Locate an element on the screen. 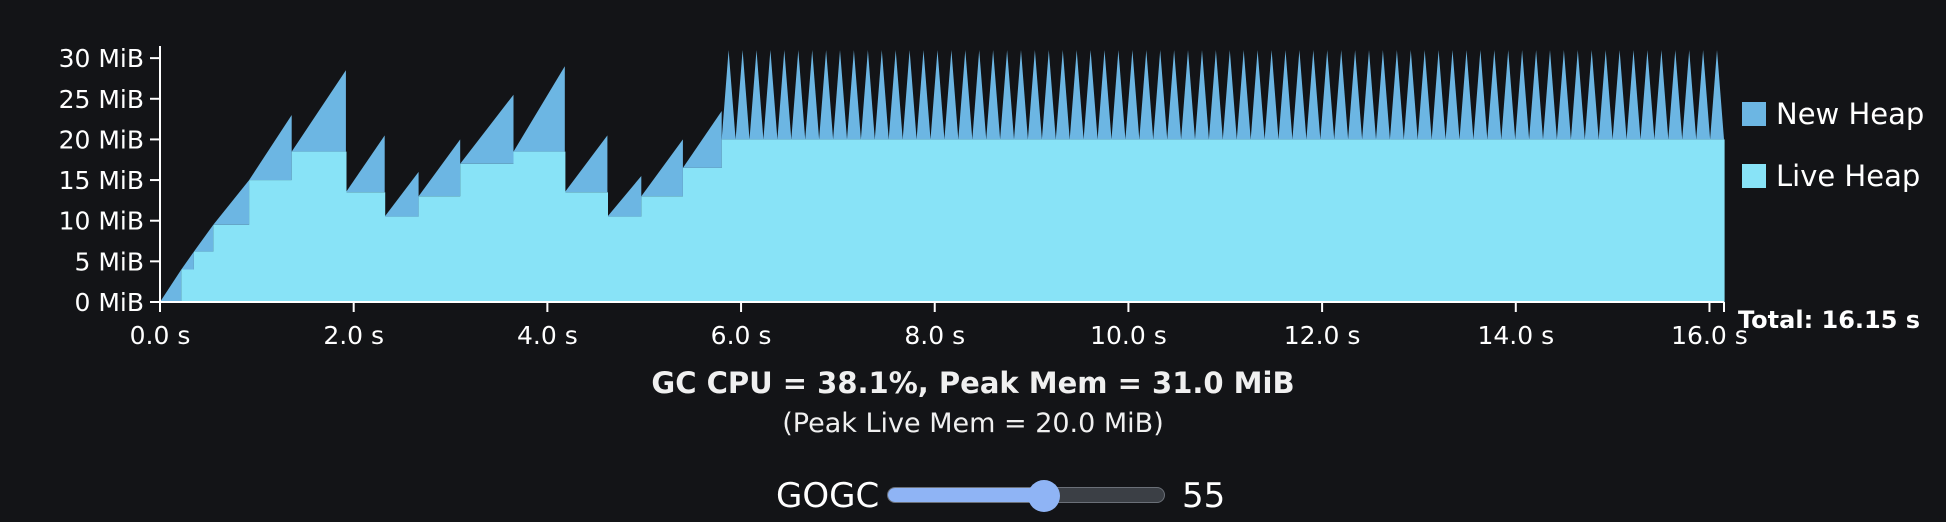 This screenshot has height=522, width=1946. x-tick-label: 0.0 s is located at coordinates (160, 335).